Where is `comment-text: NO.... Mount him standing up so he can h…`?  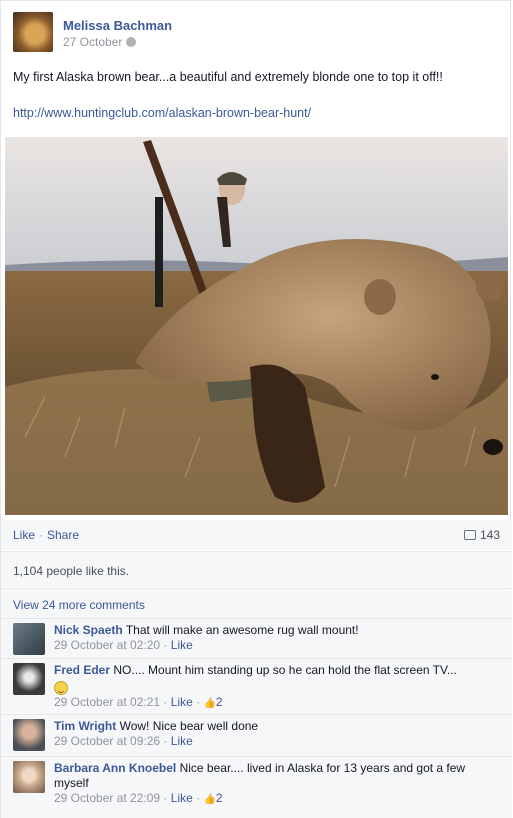
comment-text: NO.... Mount him standing up so he can h… is located at coordinates (285, 670).